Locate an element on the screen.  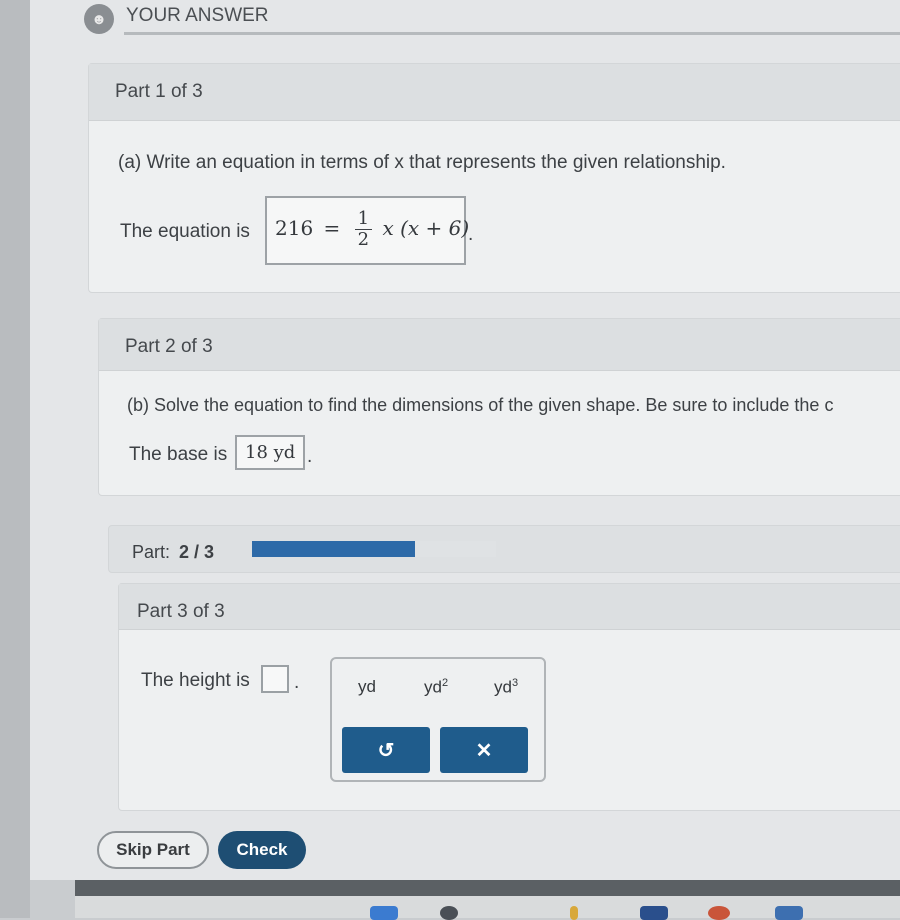
progress-bar is located at coordinates (374, 549).